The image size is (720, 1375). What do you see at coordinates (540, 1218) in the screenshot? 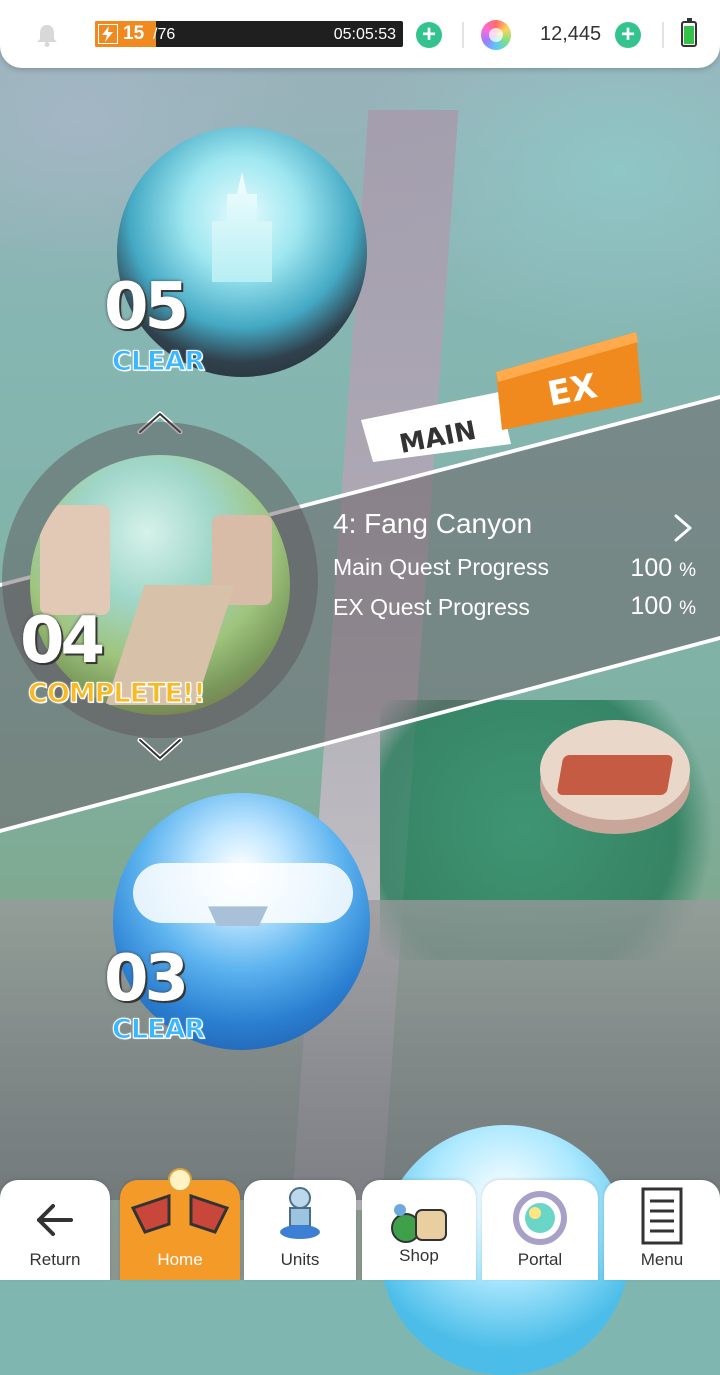
I see `portal-icon` at bounding box center [540, 1218].